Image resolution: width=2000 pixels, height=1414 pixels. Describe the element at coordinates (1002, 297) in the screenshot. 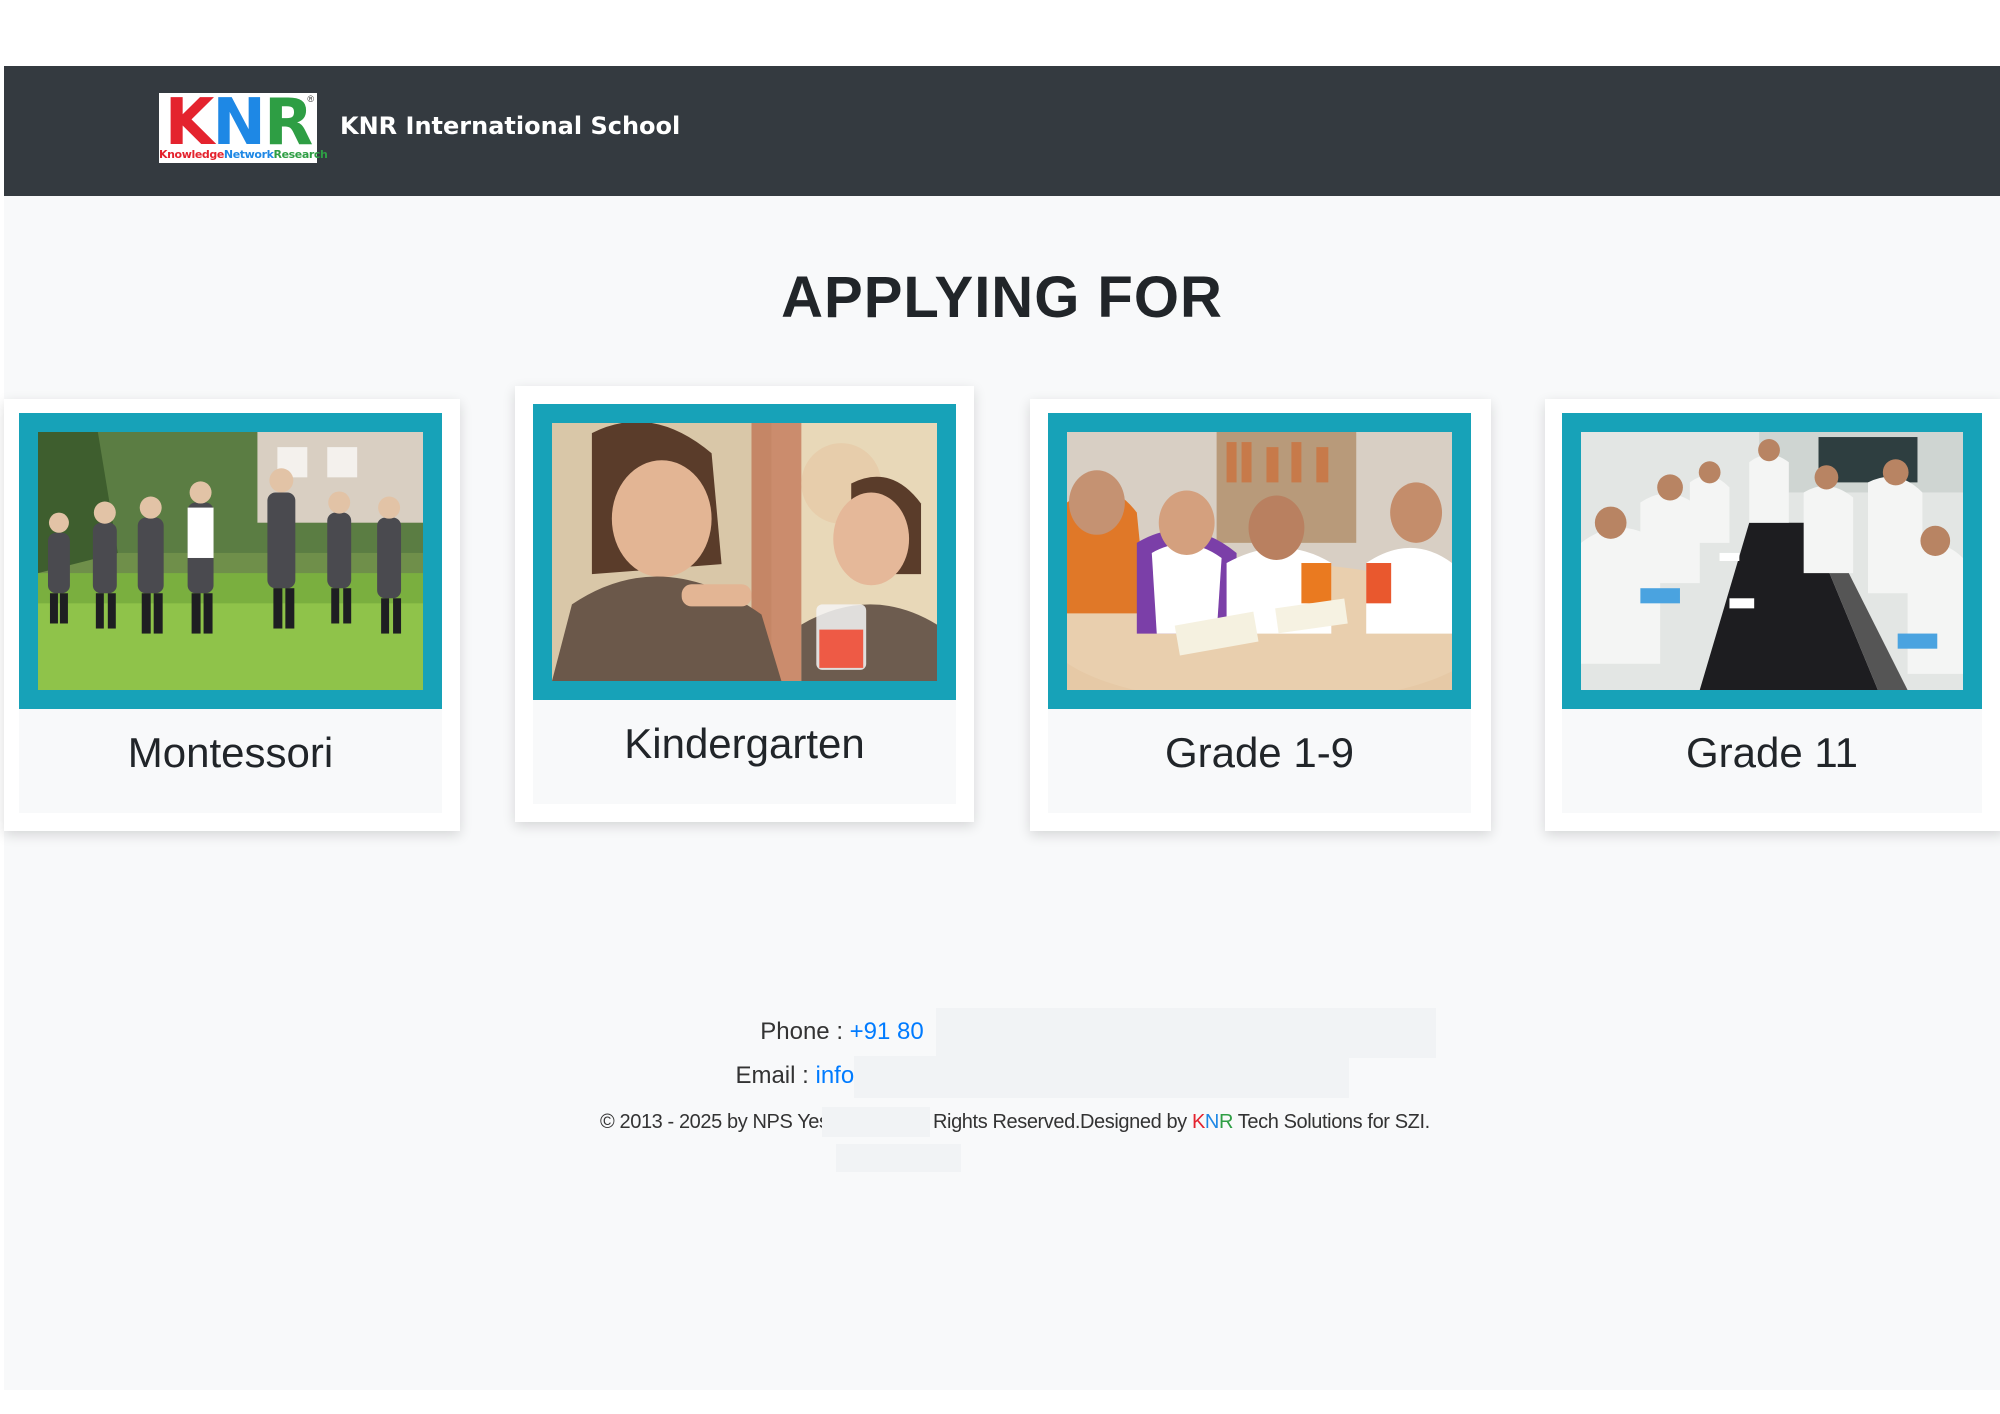

I see `page-title: APPLYING FOR` at that location.